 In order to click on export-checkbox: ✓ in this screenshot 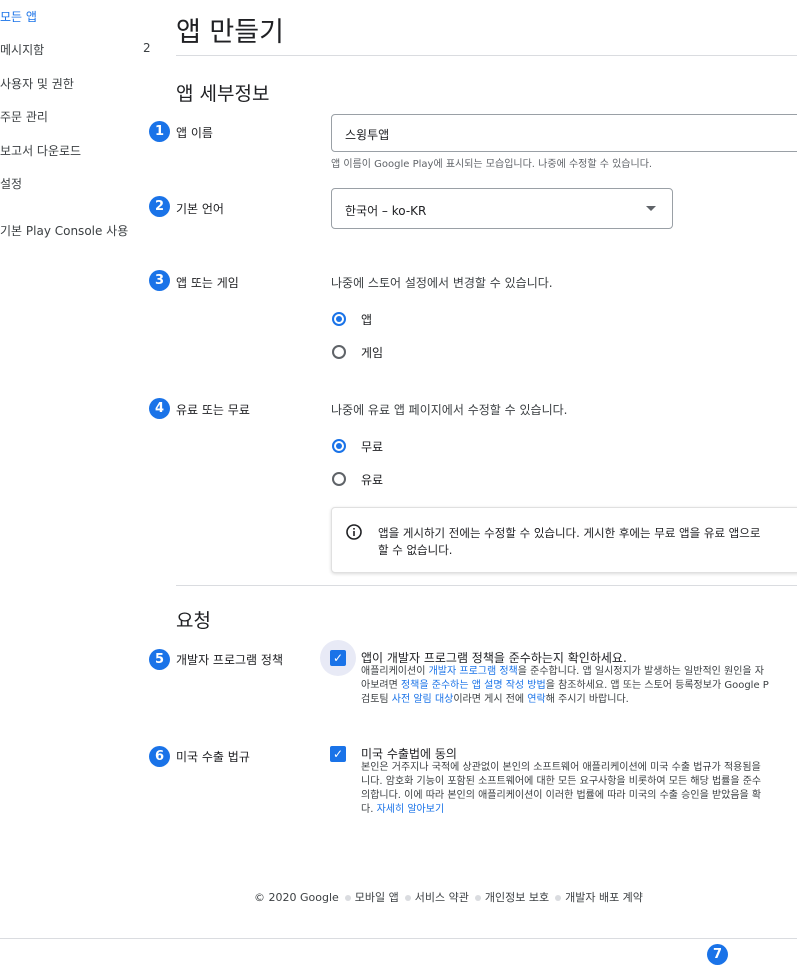, I will do `click(338, 754)`.